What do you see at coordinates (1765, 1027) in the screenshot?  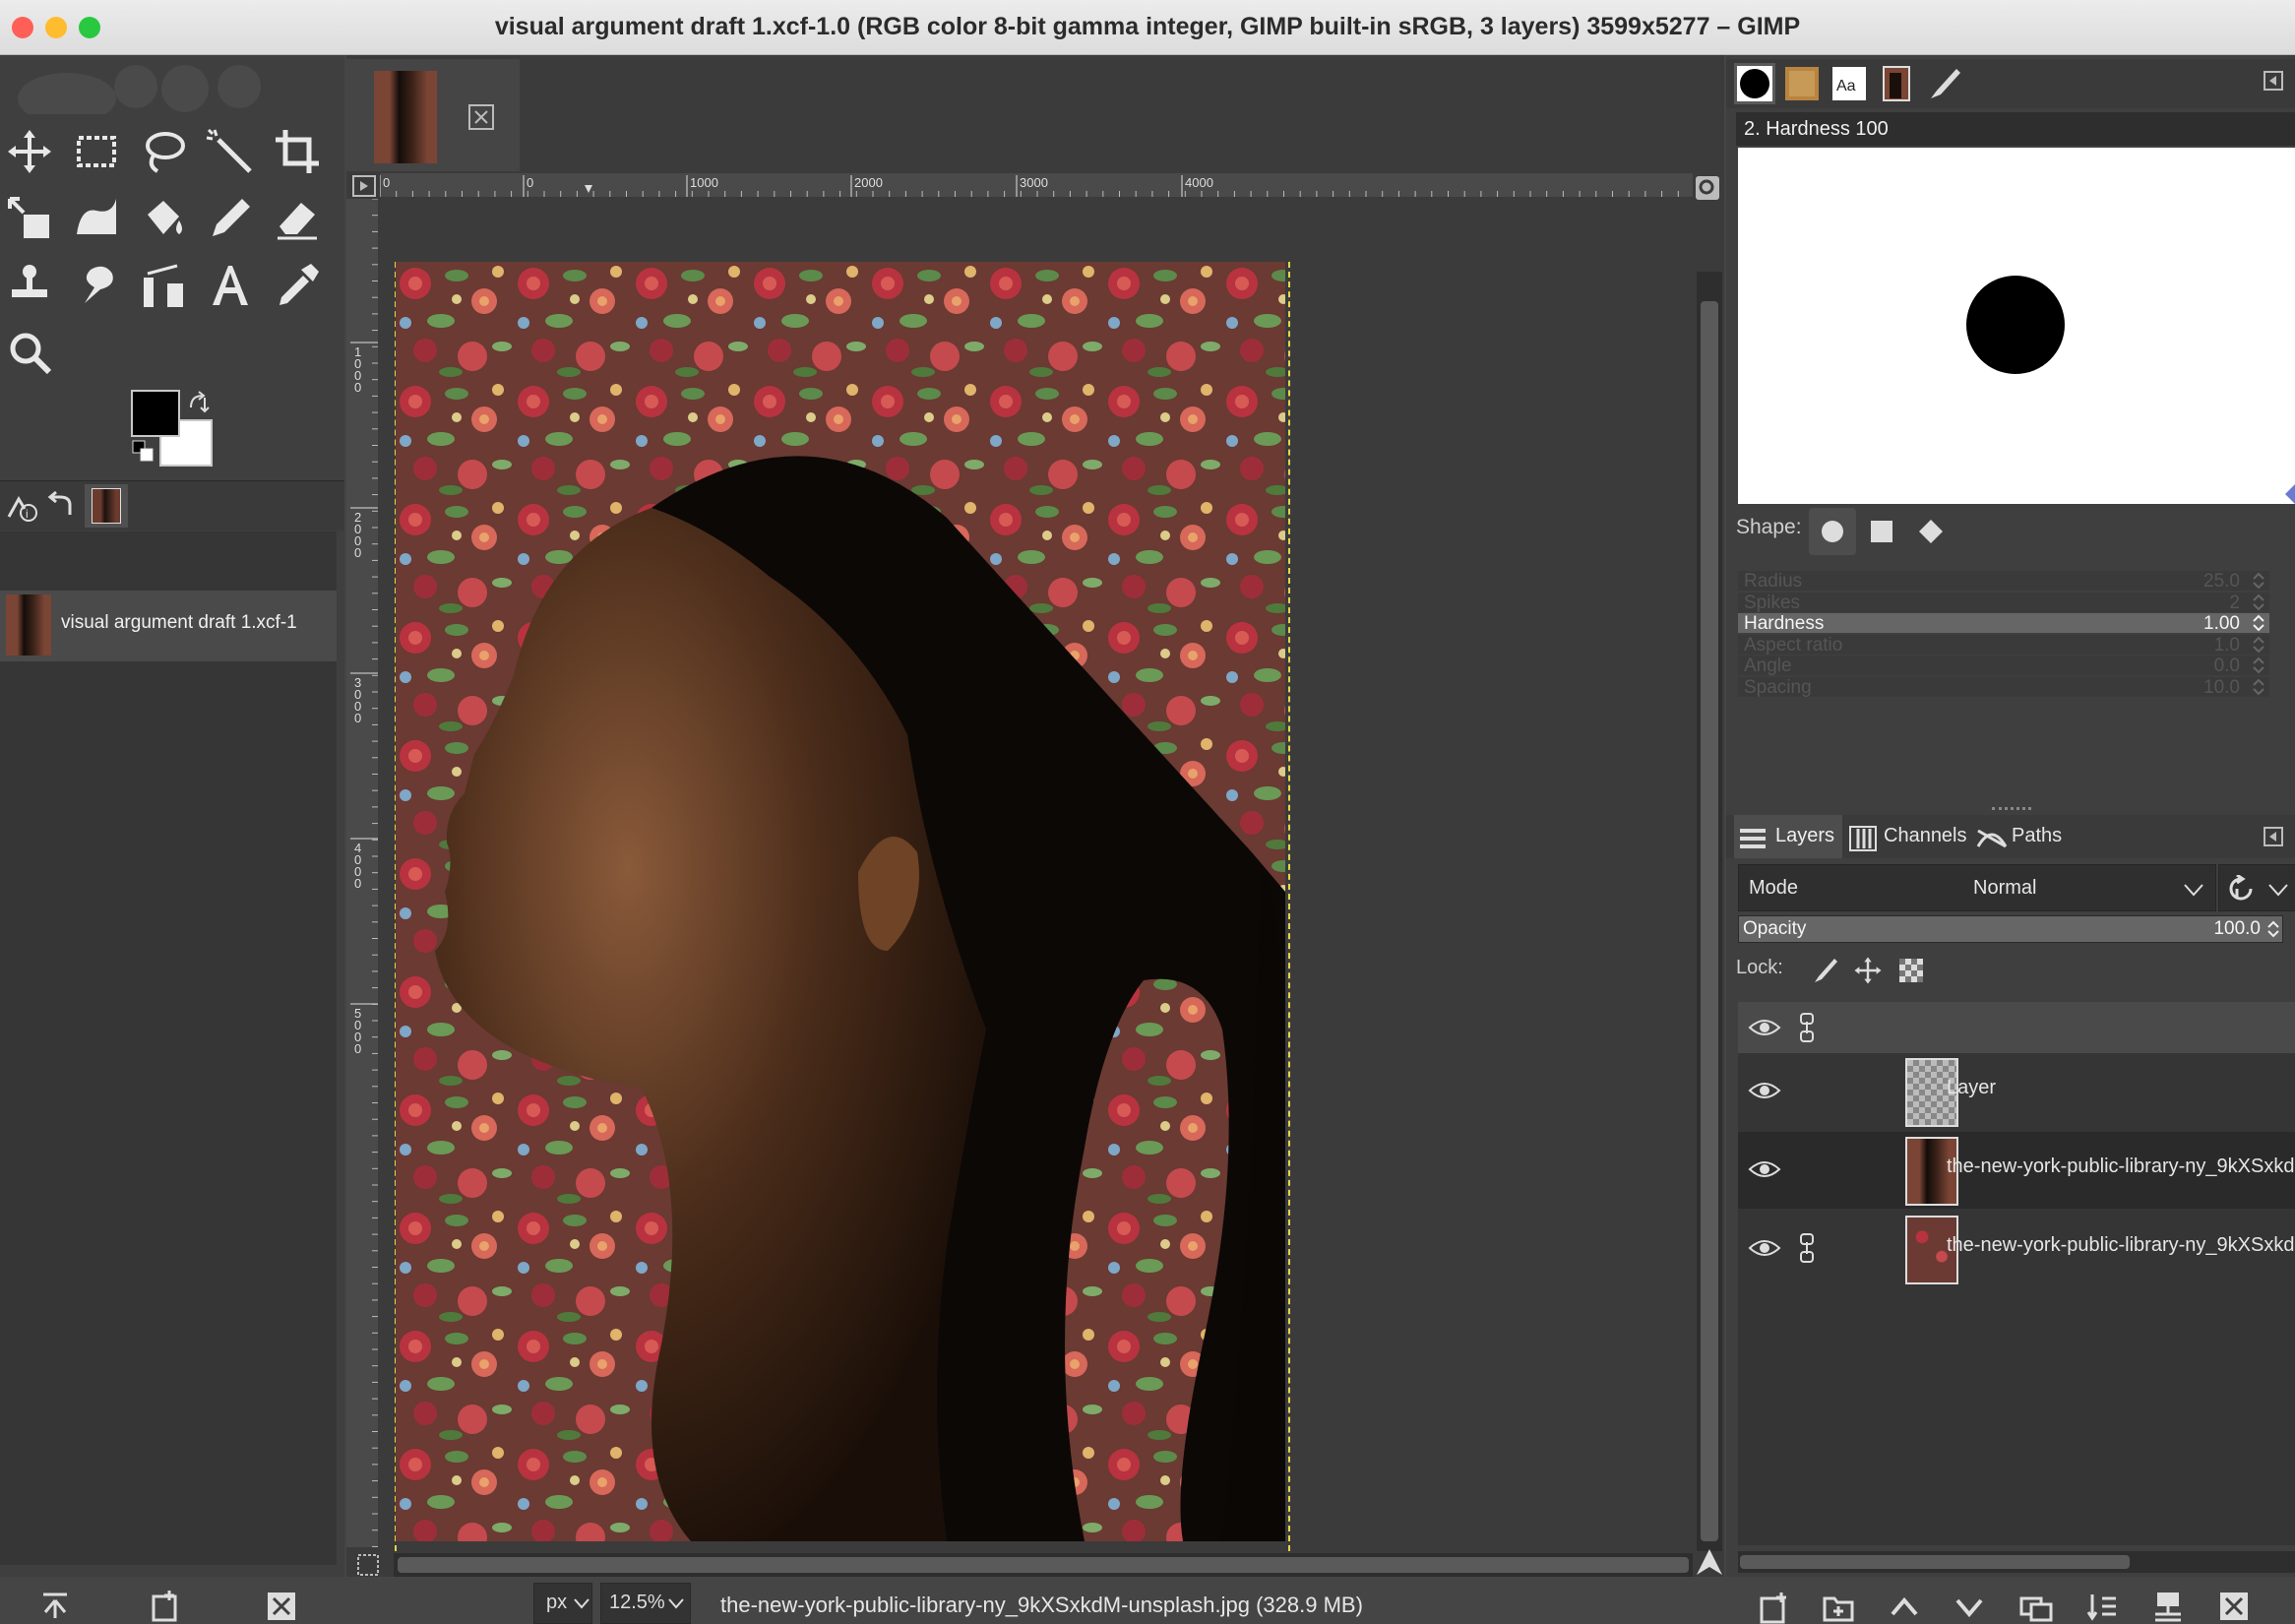 I see `eye-header-icon` at bounding box center [1765, 1027].